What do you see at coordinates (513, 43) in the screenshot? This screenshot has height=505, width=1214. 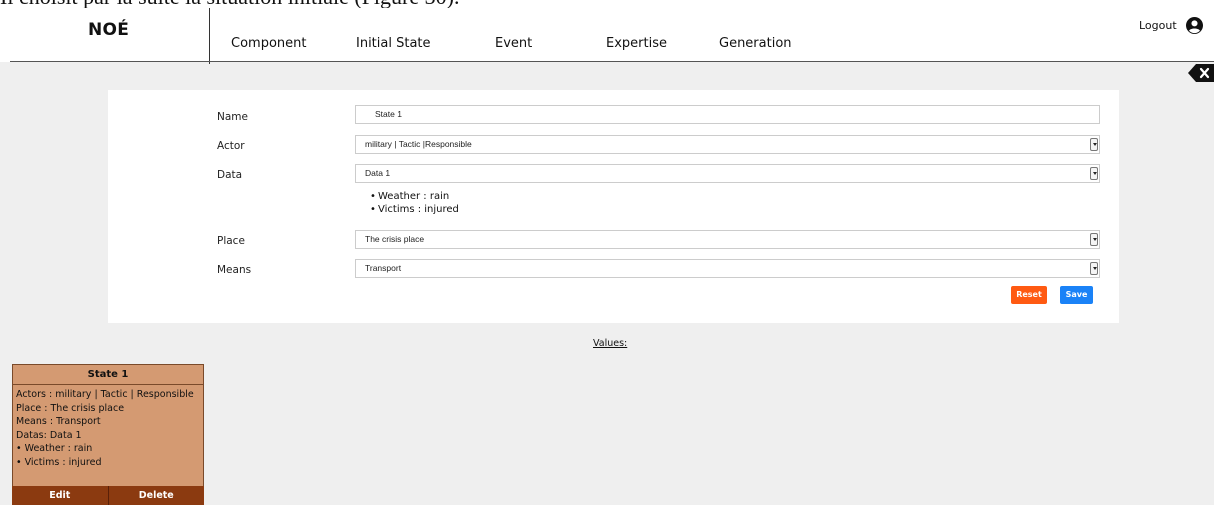 I see `nav-event: Event` at bounding box center [513, 43].